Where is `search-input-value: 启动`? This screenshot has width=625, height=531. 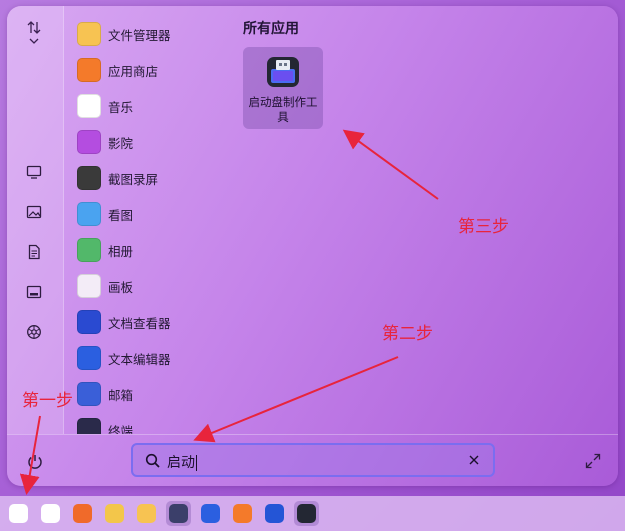 search-input-value: 启动 is located at coordinates (181, 463).